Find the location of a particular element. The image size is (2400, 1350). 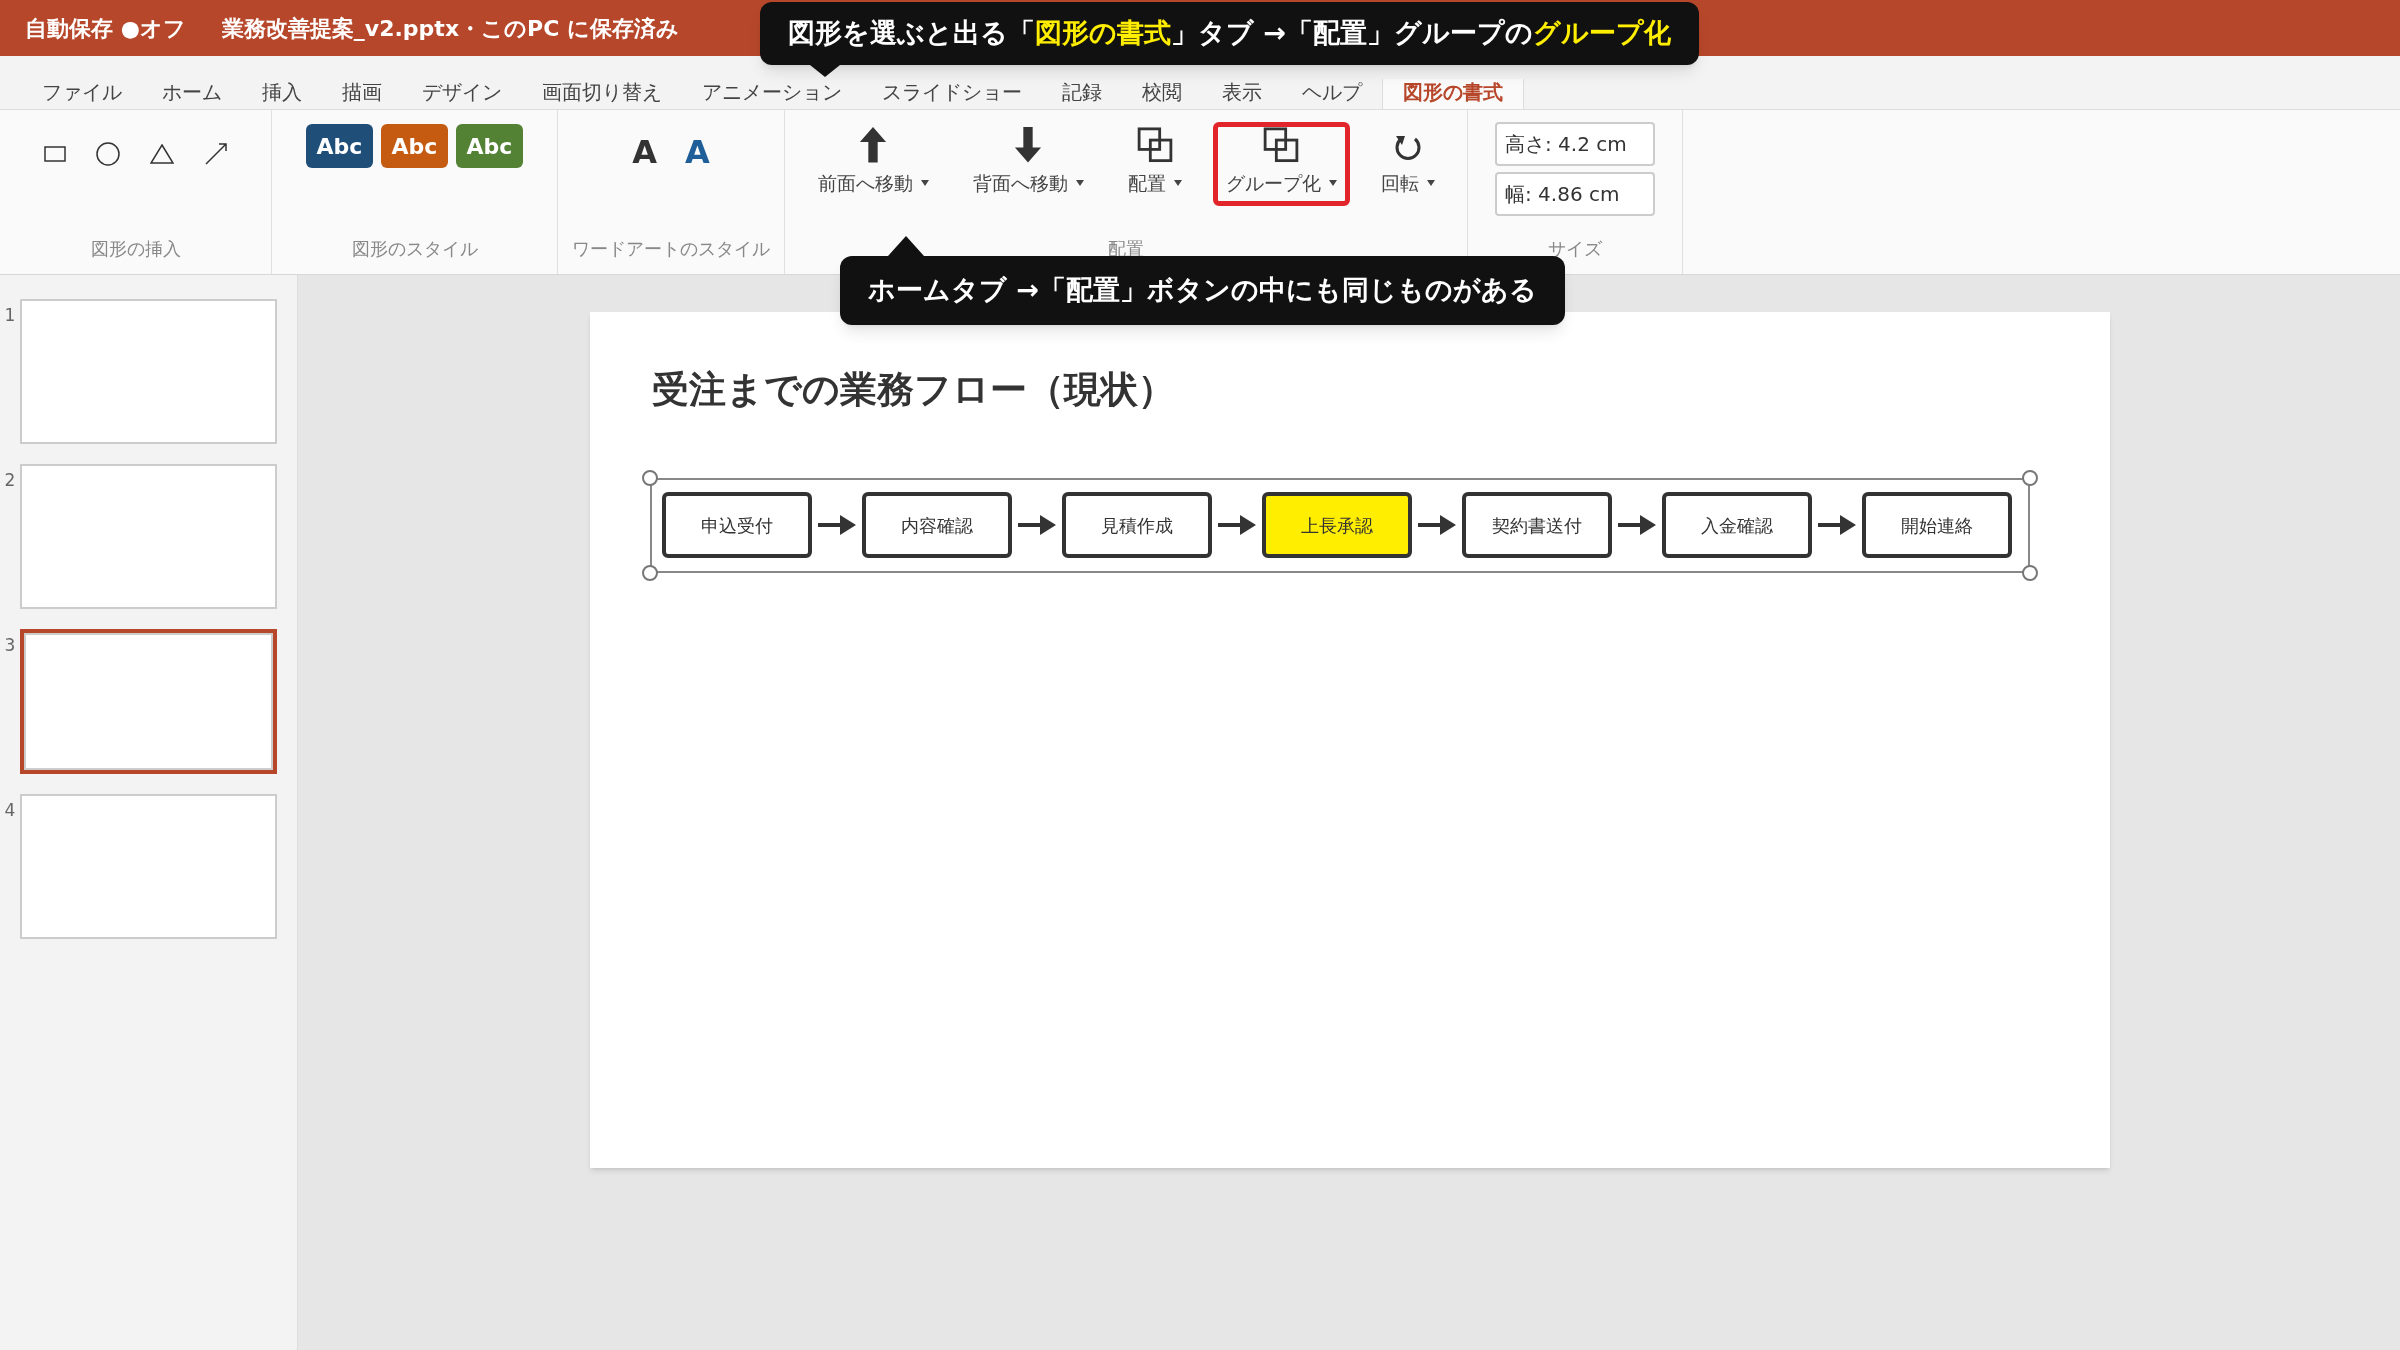

slide-number: 4 is located at coordinates (10, 810).